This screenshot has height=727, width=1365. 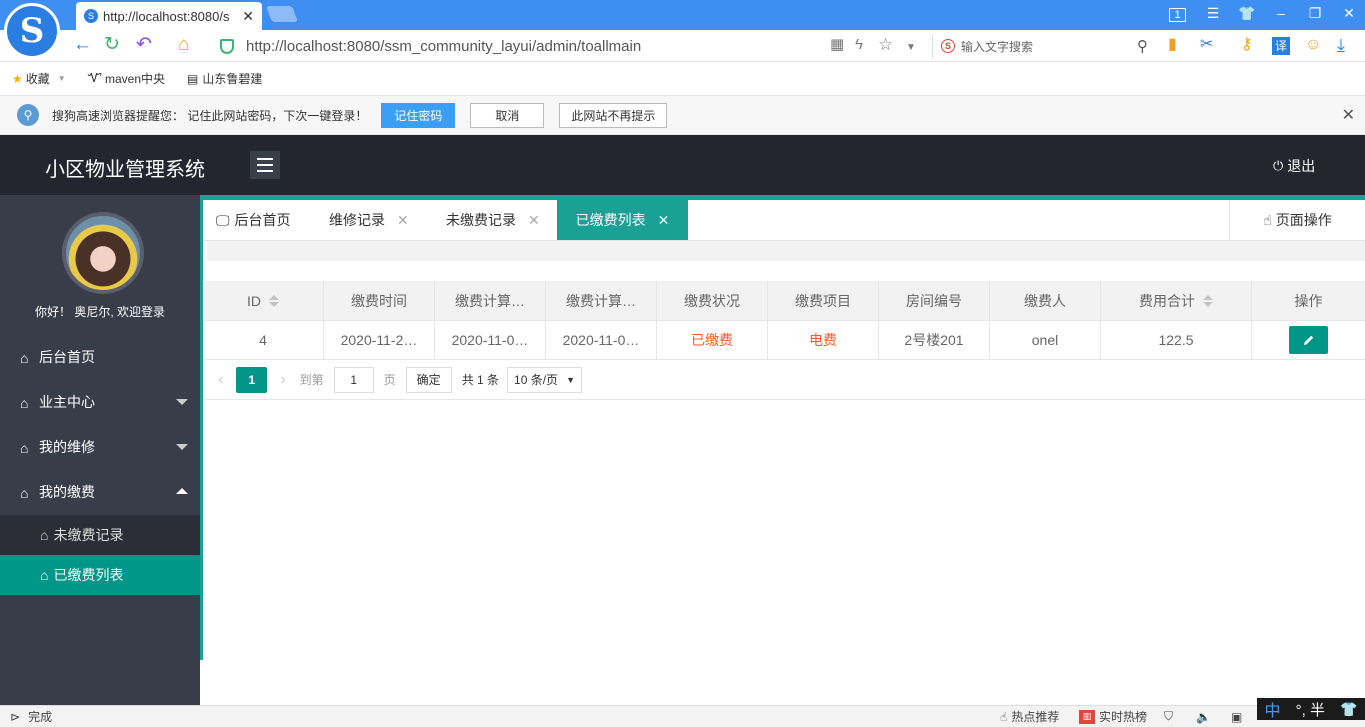 I want to click on favorite-star-icon: ☆, so click(x=885, y=45).